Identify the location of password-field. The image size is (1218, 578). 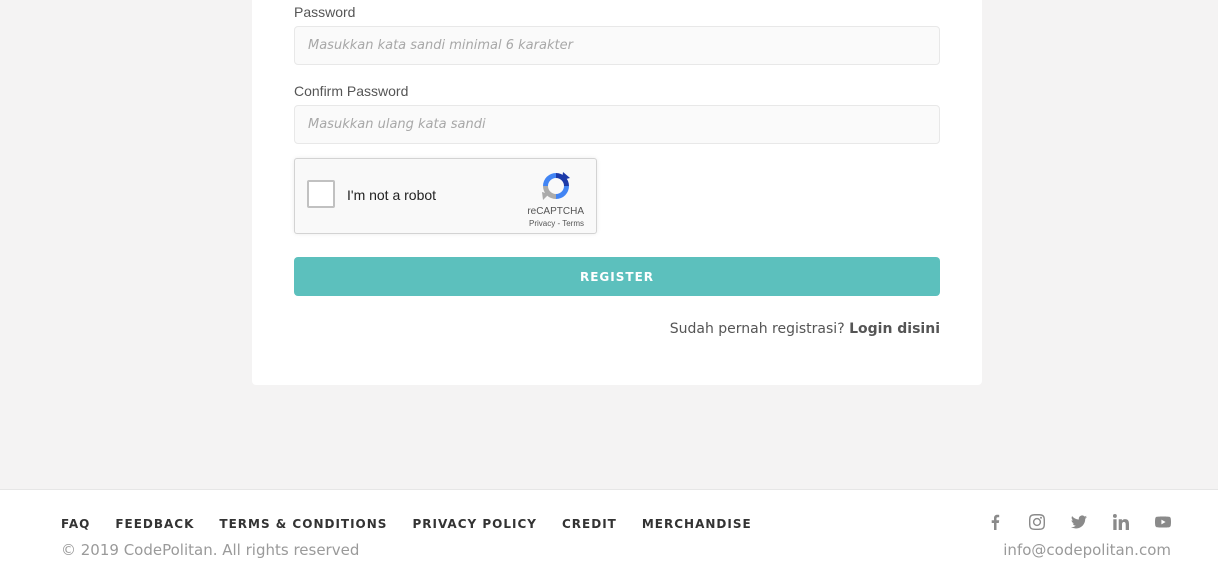
(617, 45).